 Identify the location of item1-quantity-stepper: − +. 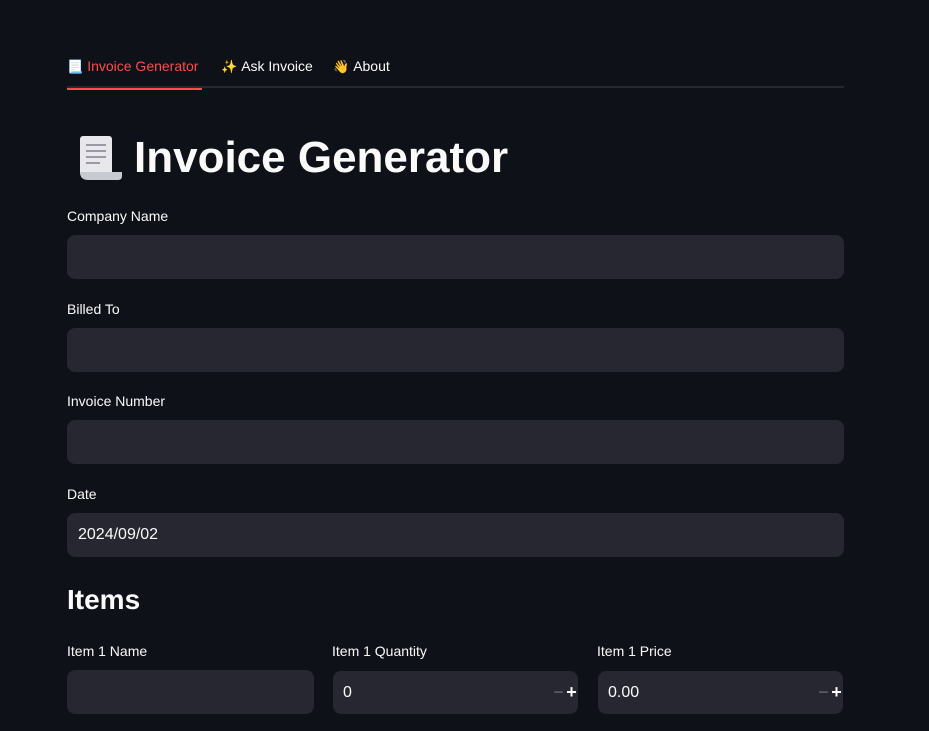
(455, 692).